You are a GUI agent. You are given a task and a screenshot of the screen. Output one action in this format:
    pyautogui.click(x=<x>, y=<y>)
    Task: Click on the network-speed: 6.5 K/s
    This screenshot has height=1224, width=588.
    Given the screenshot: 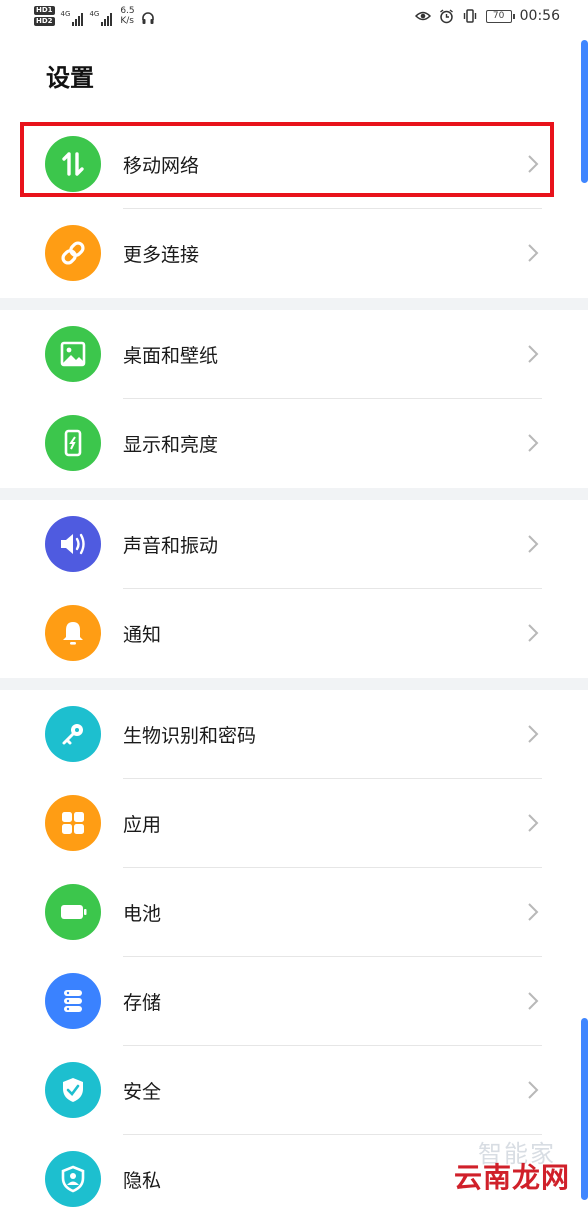 What is the action you would take?
    pyautogui.click(x=127, y=16)
    